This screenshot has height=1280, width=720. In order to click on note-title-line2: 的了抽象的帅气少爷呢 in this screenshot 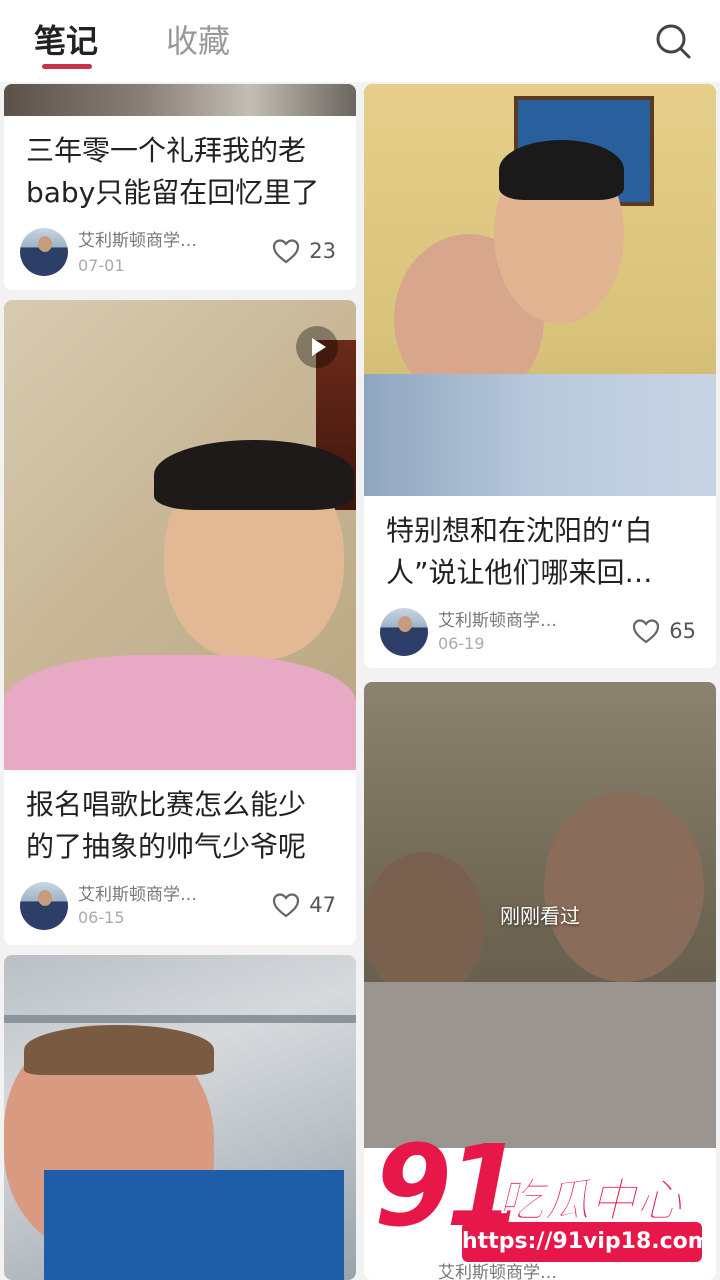, I will do `click(166, 846)`.